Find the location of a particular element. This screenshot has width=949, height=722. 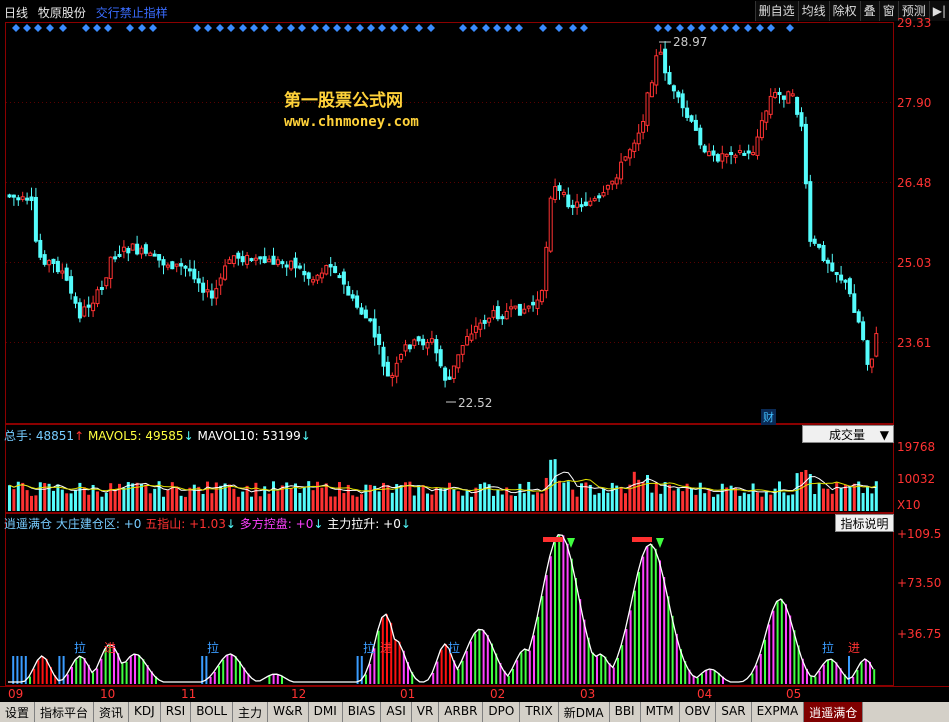

date-tick: 11 is located at coordinates (188, 694).